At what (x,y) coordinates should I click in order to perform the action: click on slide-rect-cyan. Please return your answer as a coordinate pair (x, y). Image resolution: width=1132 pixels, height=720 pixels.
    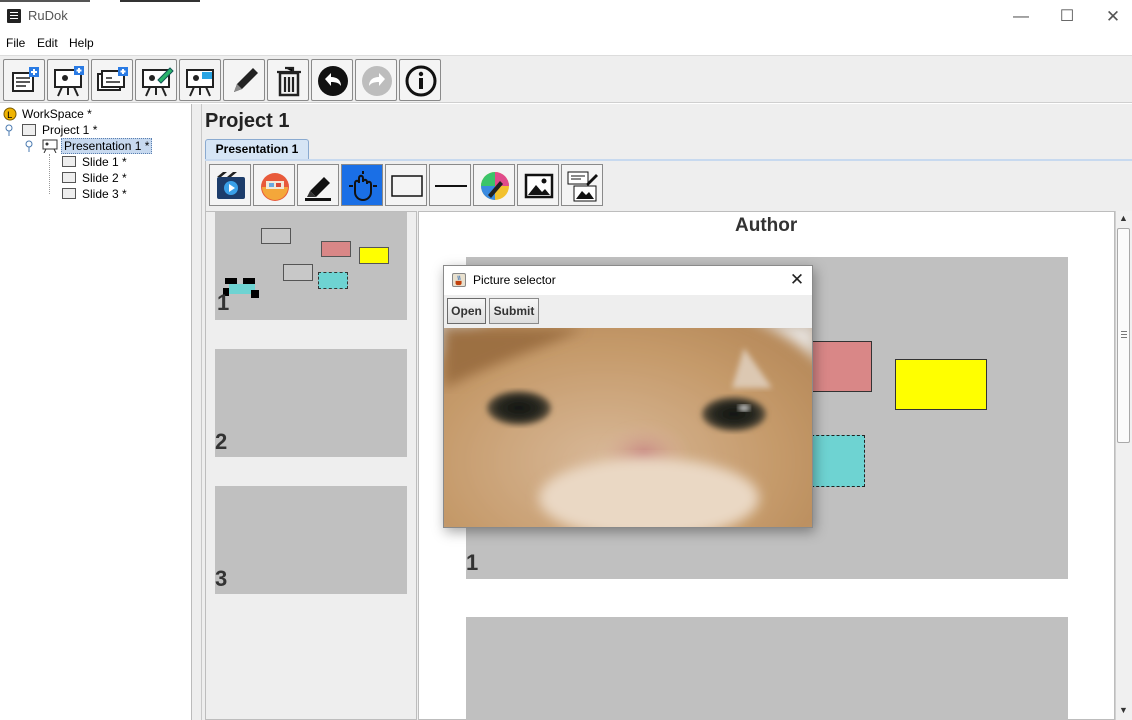
    Looking at the image, I should click on (835, 461).